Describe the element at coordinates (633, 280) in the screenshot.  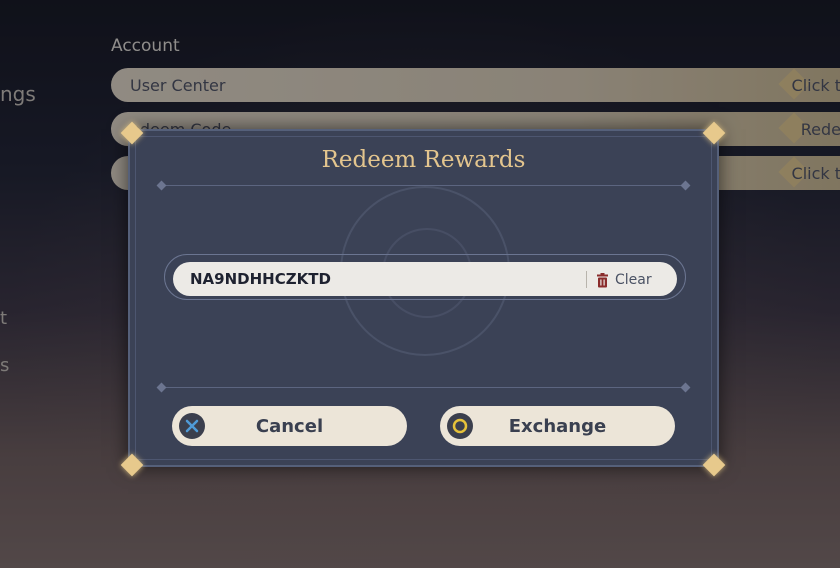
I see `clear-label: Clear` at that location.